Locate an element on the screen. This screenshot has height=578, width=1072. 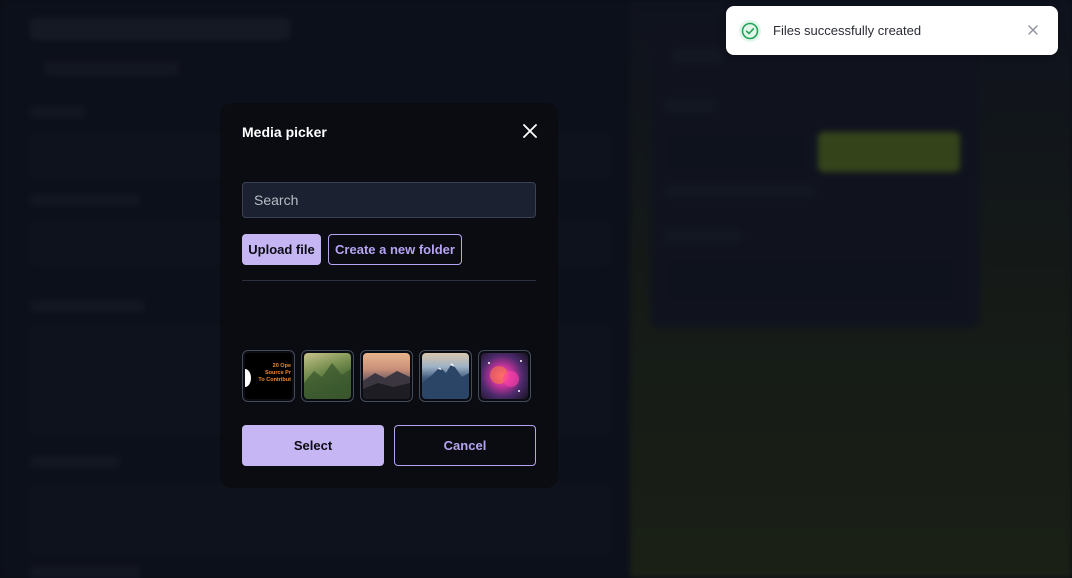
toast-close-button is located at coordinates (1033, 30).